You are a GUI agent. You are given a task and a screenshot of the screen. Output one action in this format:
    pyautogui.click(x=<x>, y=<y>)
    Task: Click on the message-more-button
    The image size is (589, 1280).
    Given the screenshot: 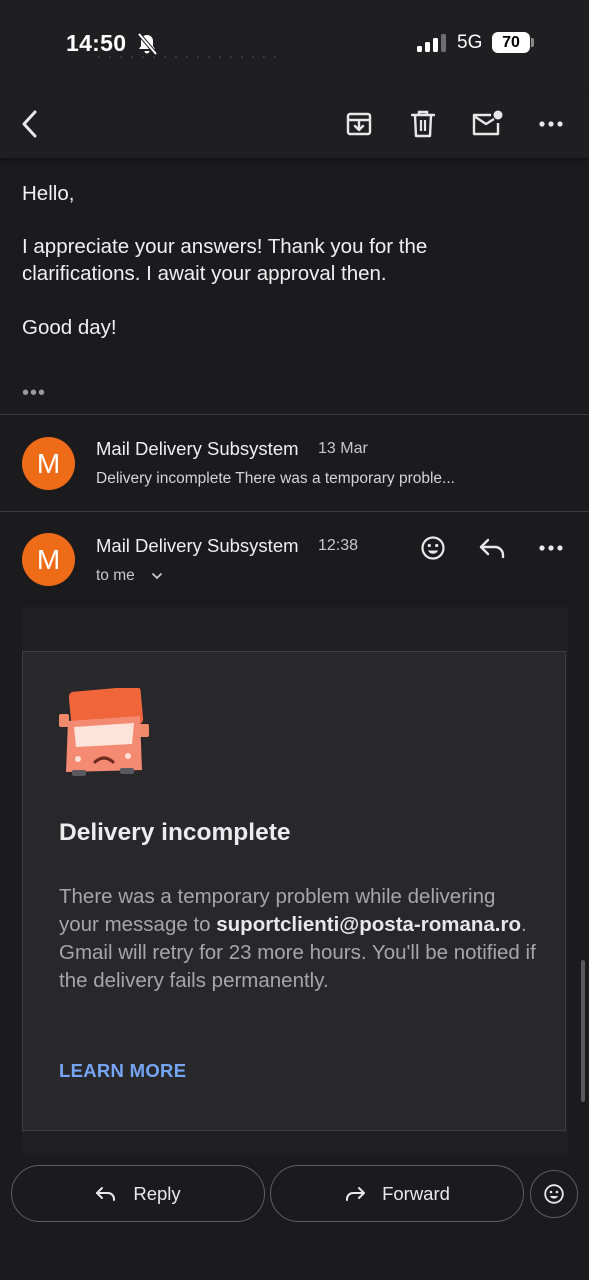 What is the action you would take?
    pyautogui.click(x=551, y=548)
    